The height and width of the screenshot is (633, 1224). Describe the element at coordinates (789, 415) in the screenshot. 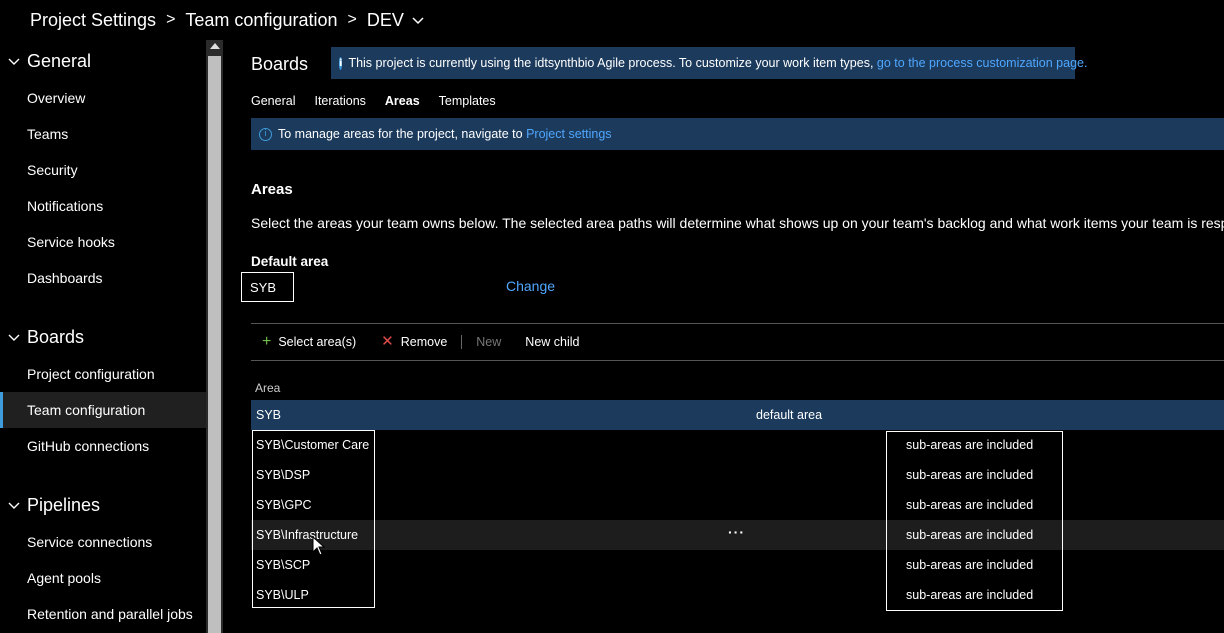

I see `default-area-label: default area` at that location.